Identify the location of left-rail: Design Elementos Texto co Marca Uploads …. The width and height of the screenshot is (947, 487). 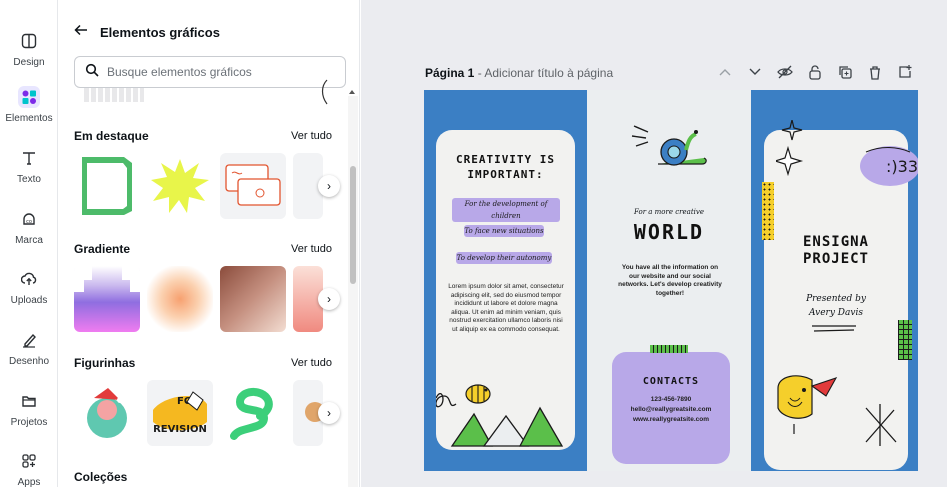
(29, 243).